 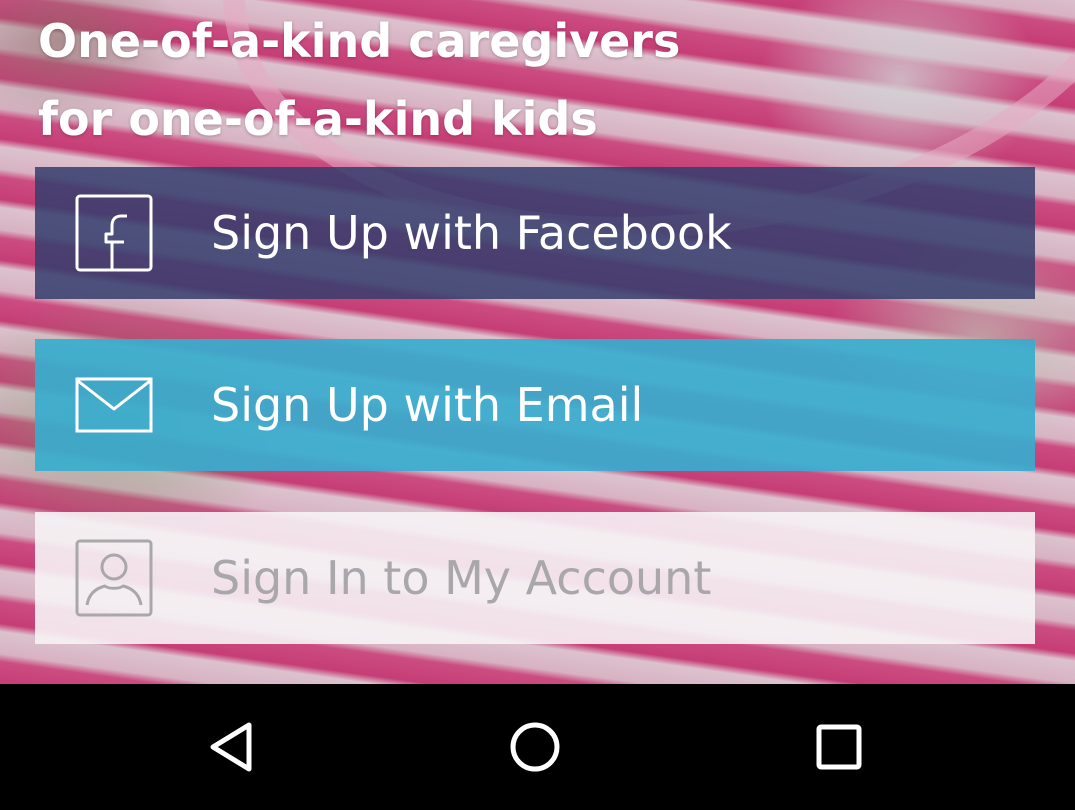 I want to click on back-button, so click(x=233, y=747).